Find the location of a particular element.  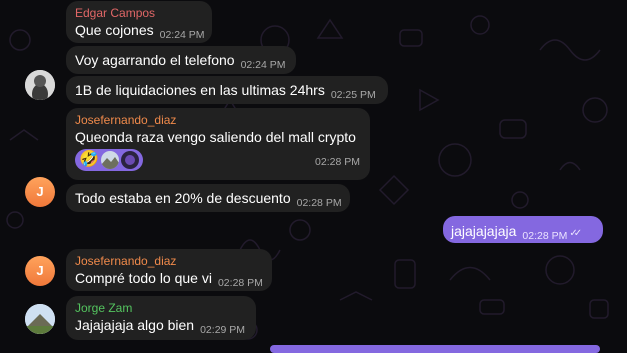

message-bubble: Todo estaba en 20% de descuento 02:28 PM is located at coordinates (208, 198).